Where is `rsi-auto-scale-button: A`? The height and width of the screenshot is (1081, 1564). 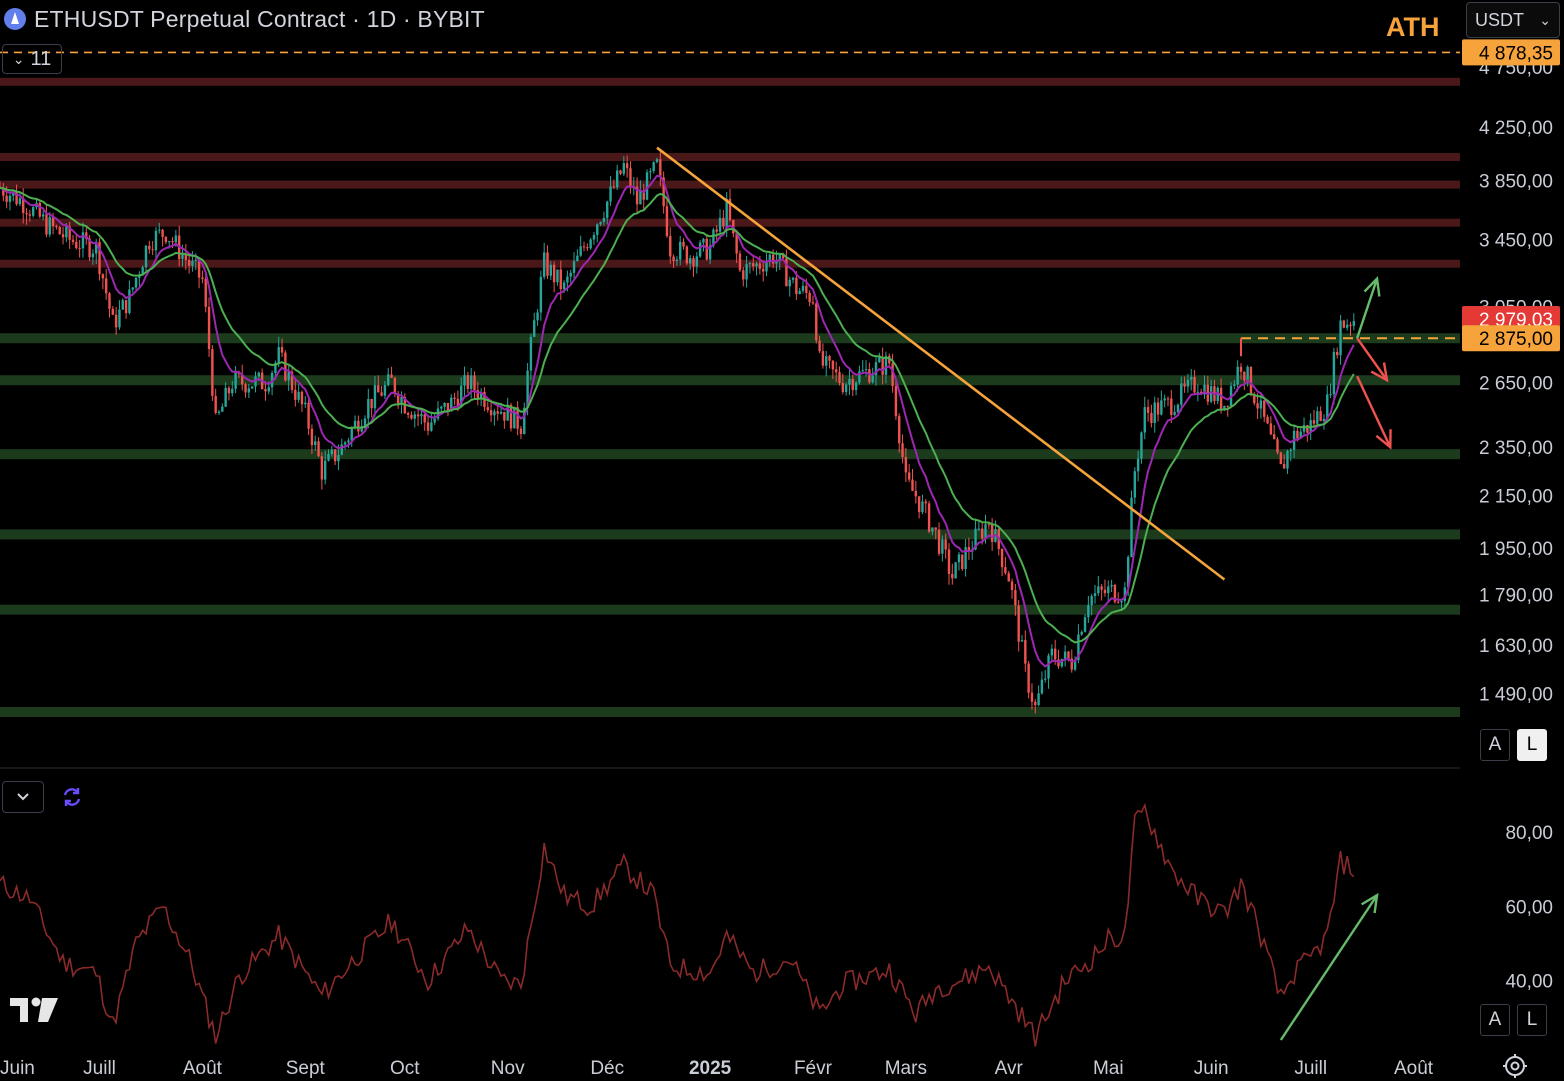 rsi-auto-scale-button: A is located at coordinates (1495, 1020).